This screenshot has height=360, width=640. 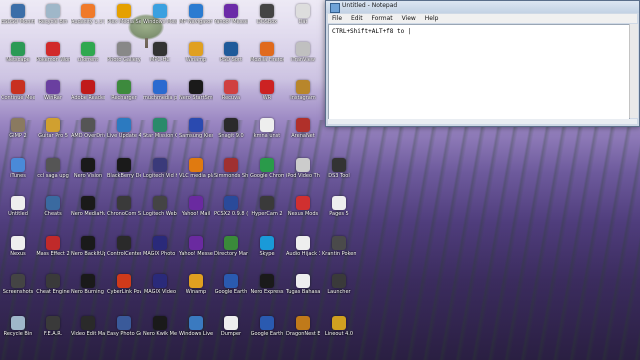 I want to click on desktop-icon: ccl saga upg, so click(x=53, y=168).